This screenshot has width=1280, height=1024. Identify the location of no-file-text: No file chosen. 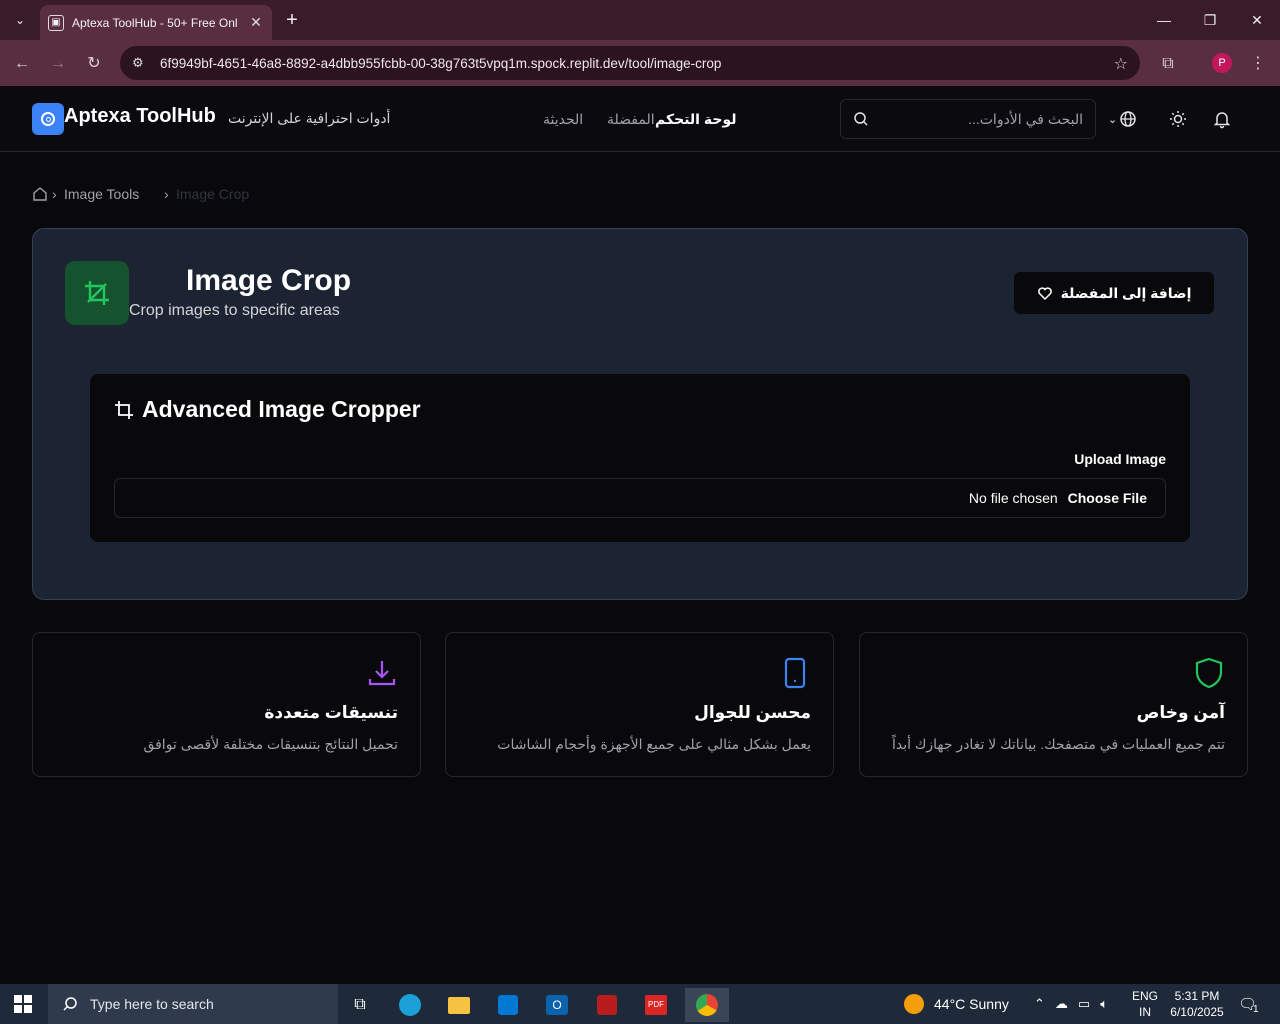
(1013, 498).